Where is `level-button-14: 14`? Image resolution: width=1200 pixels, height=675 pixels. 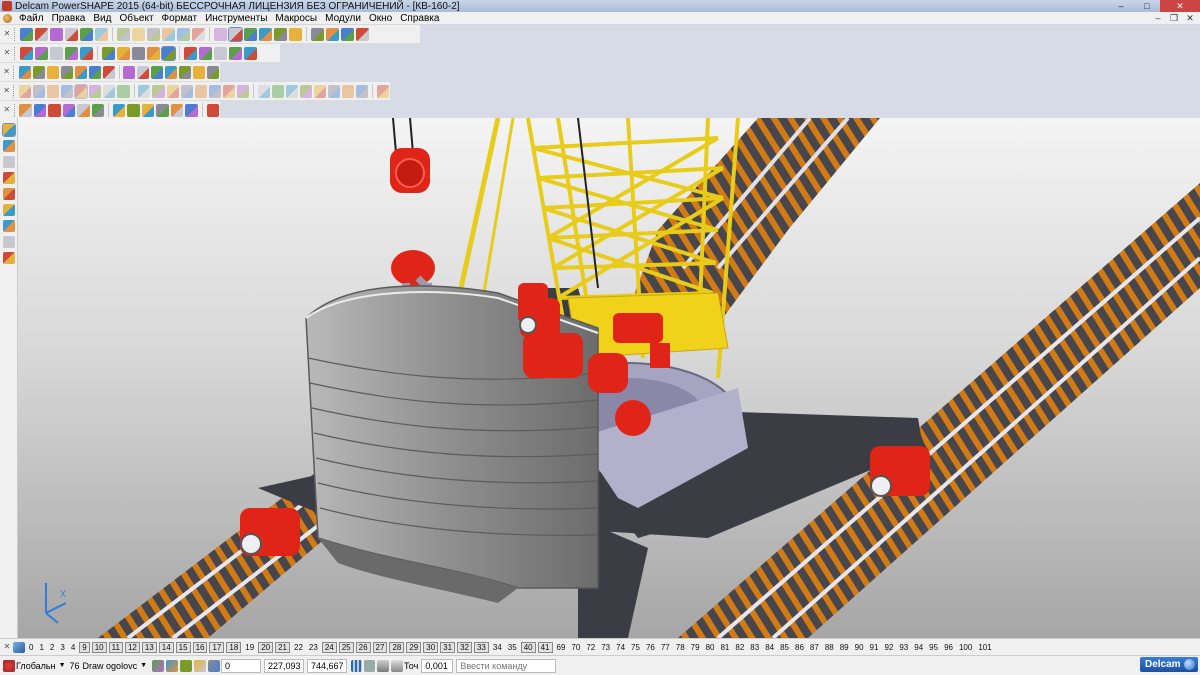 level-button-14: 14 is located at coordinates (166, 647).